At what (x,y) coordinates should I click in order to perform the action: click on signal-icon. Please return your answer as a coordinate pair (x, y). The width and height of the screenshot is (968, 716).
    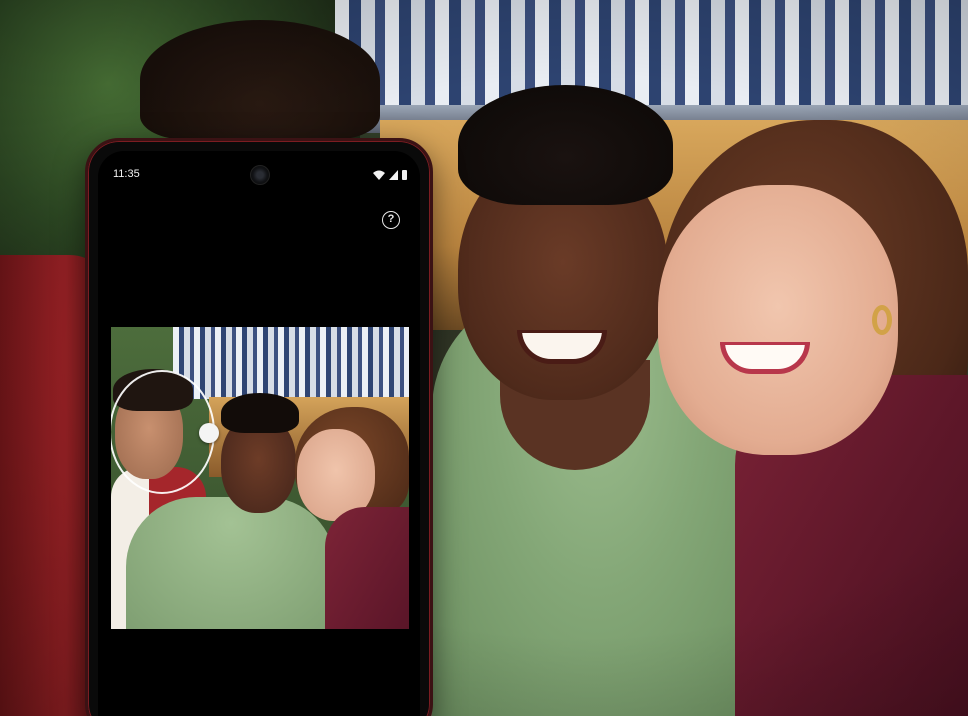
    Looking at the image, I should click on (393, 175).